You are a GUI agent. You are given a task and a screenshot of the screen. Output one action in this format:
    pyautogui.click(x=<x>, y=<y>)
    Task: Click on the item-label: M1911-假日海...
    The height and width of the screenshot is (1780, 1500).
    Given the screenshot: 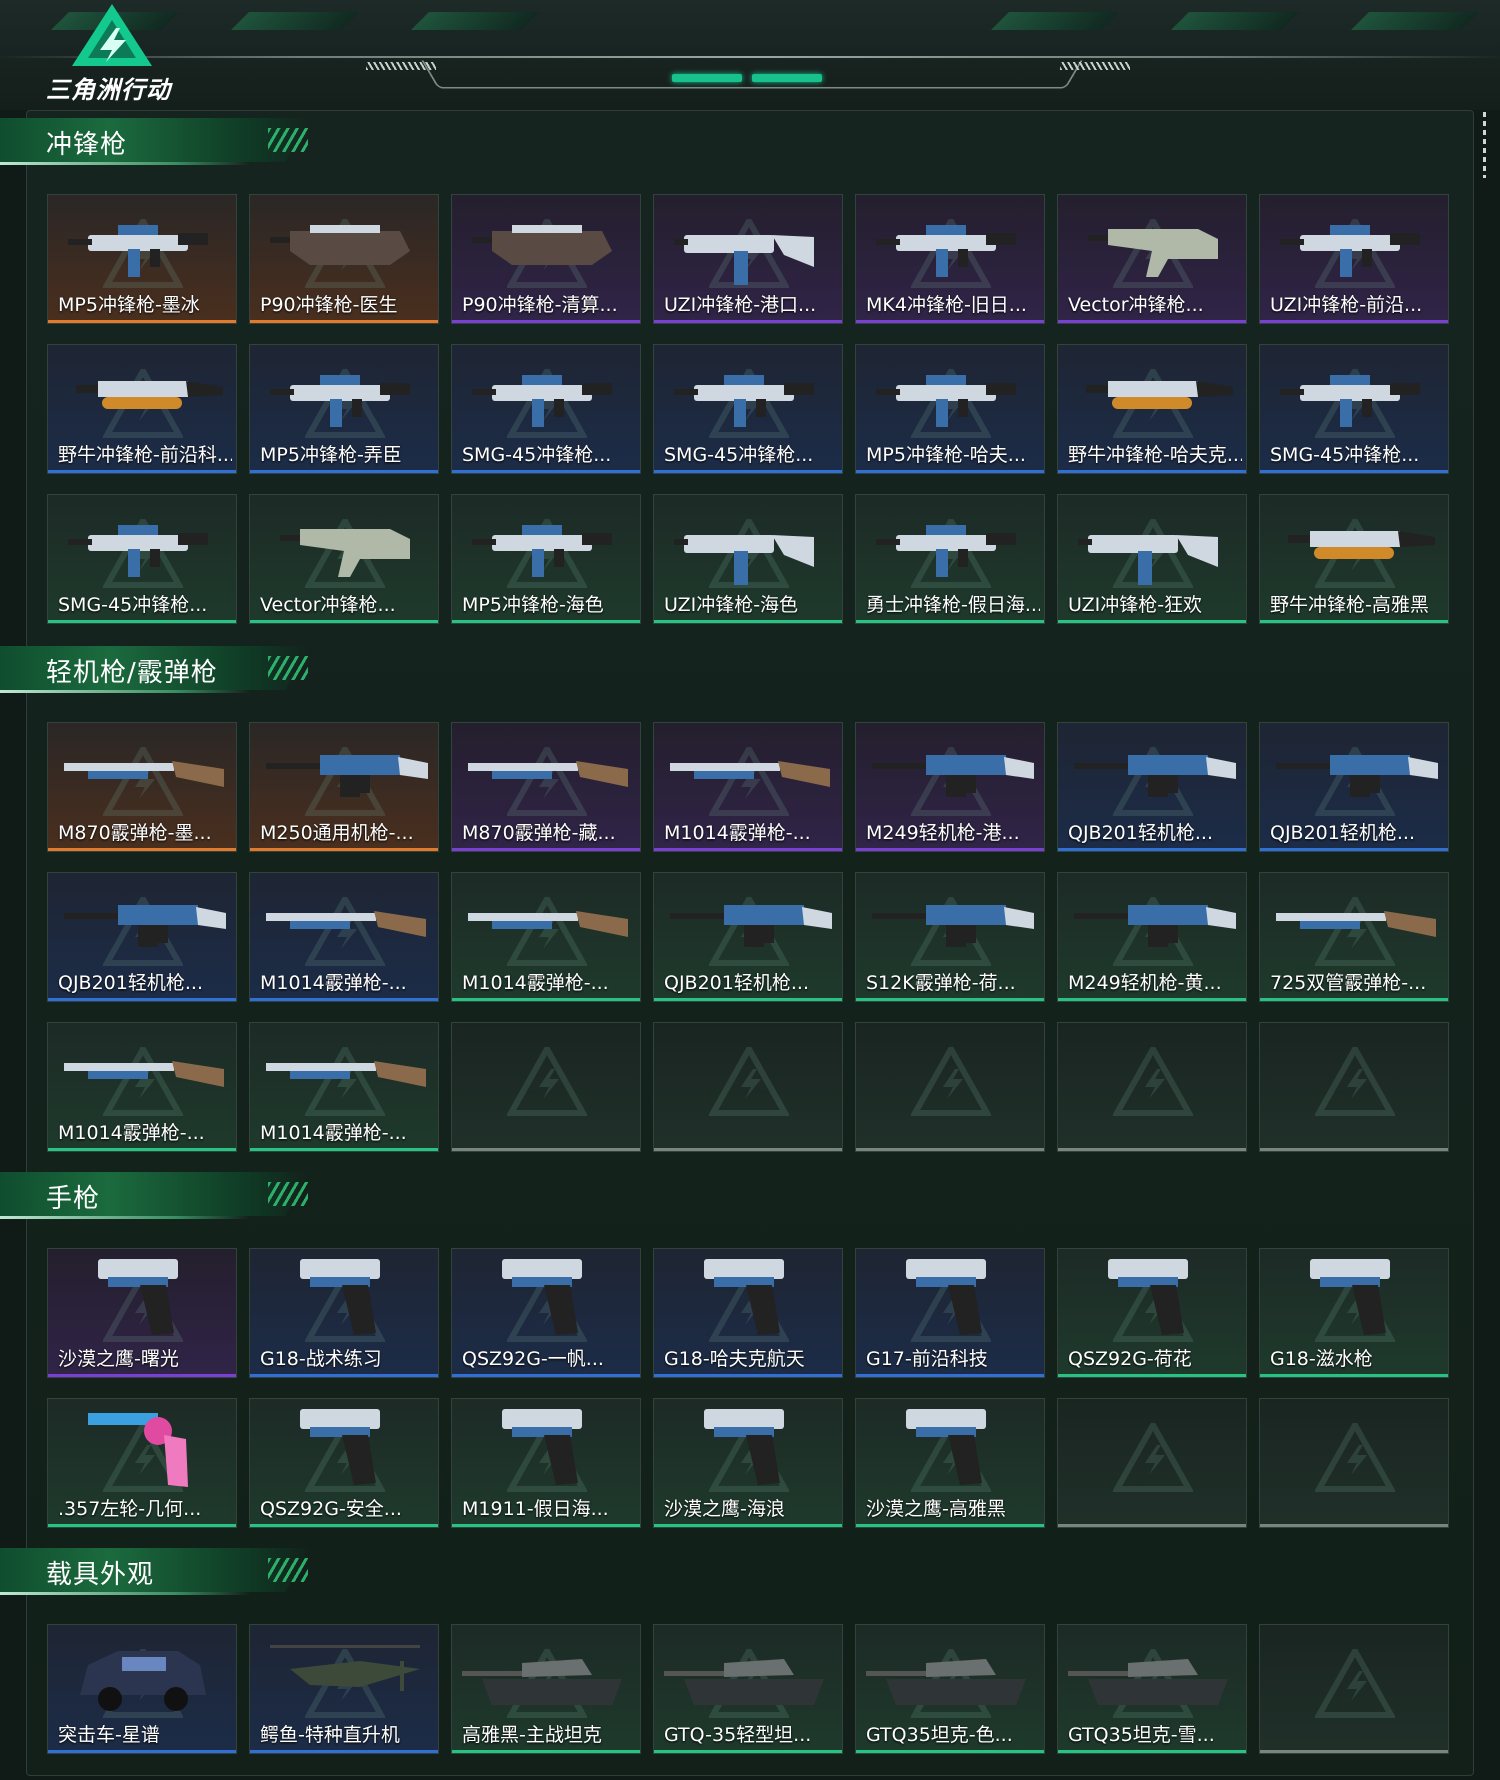 What is the action you would take?
    pyautogui.click(x=535, y=1509)
    